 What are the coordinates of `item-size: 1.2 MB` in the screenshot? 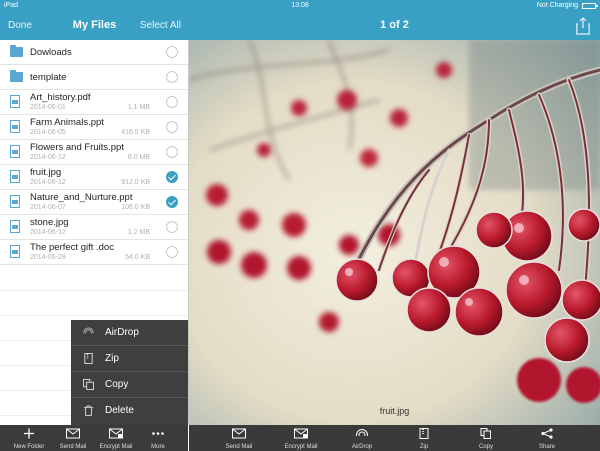 It's located at (138, 232).